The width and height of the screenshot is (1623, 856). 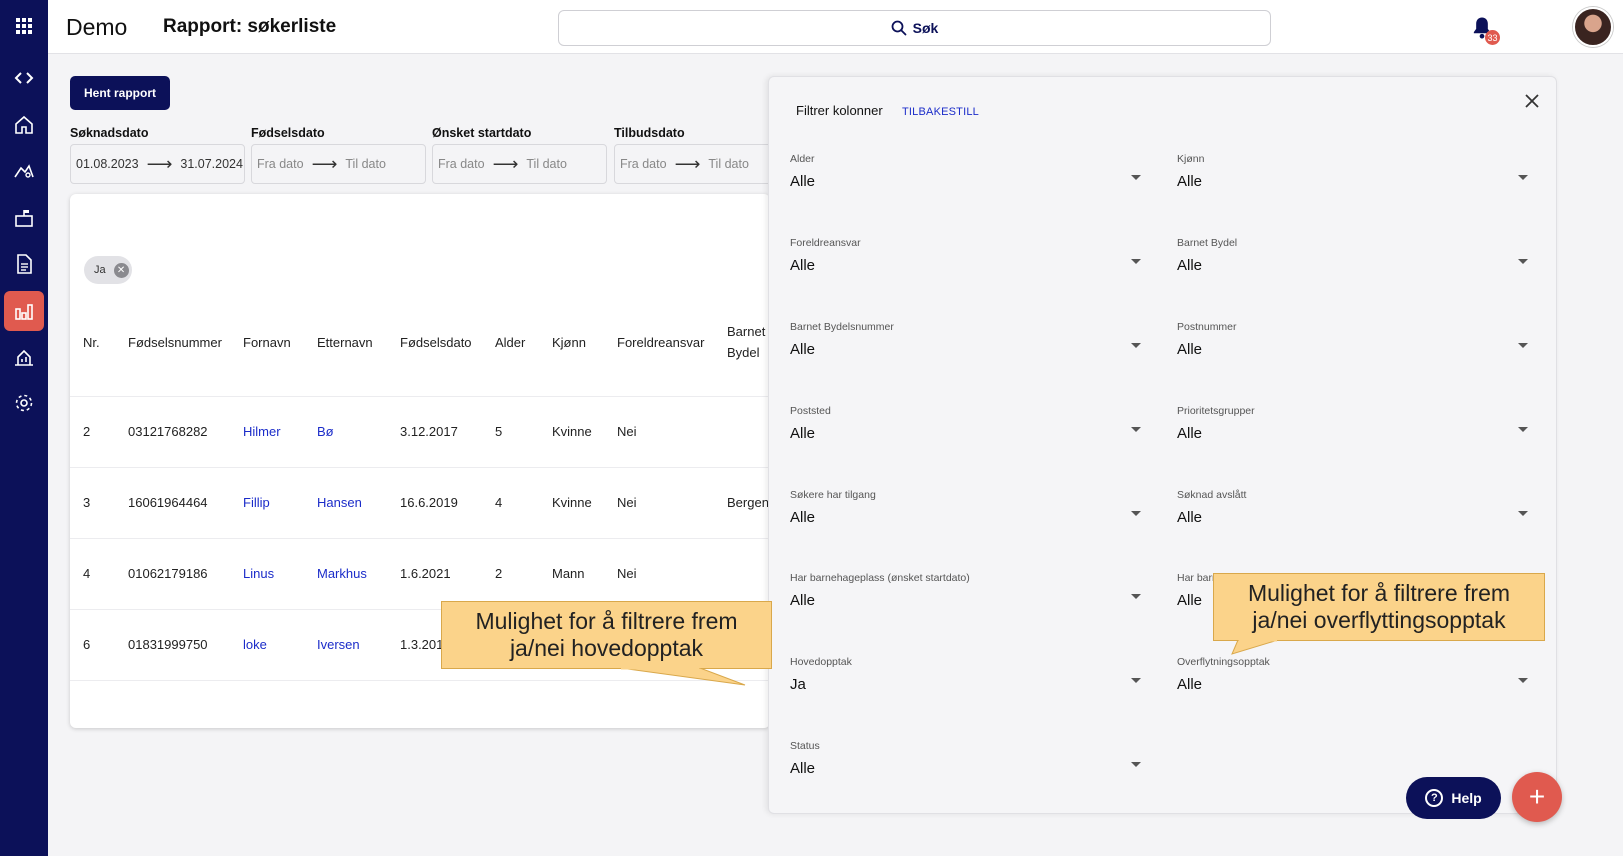 What do you see at coordinates (649, 133) in the screenshot?
I see `date-filter-label: Tilbudsdato` at bounding box center [649, 133].